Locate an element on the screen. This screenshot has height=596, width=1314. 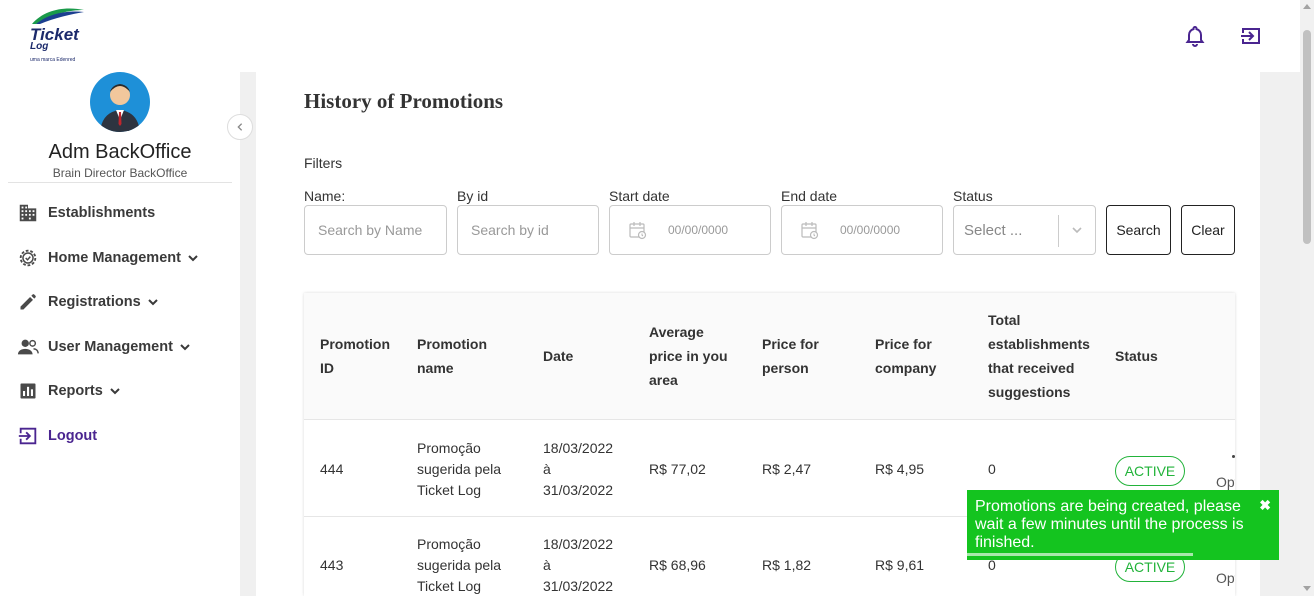
col-header-text: price in you is located at coordinates (688, 356).